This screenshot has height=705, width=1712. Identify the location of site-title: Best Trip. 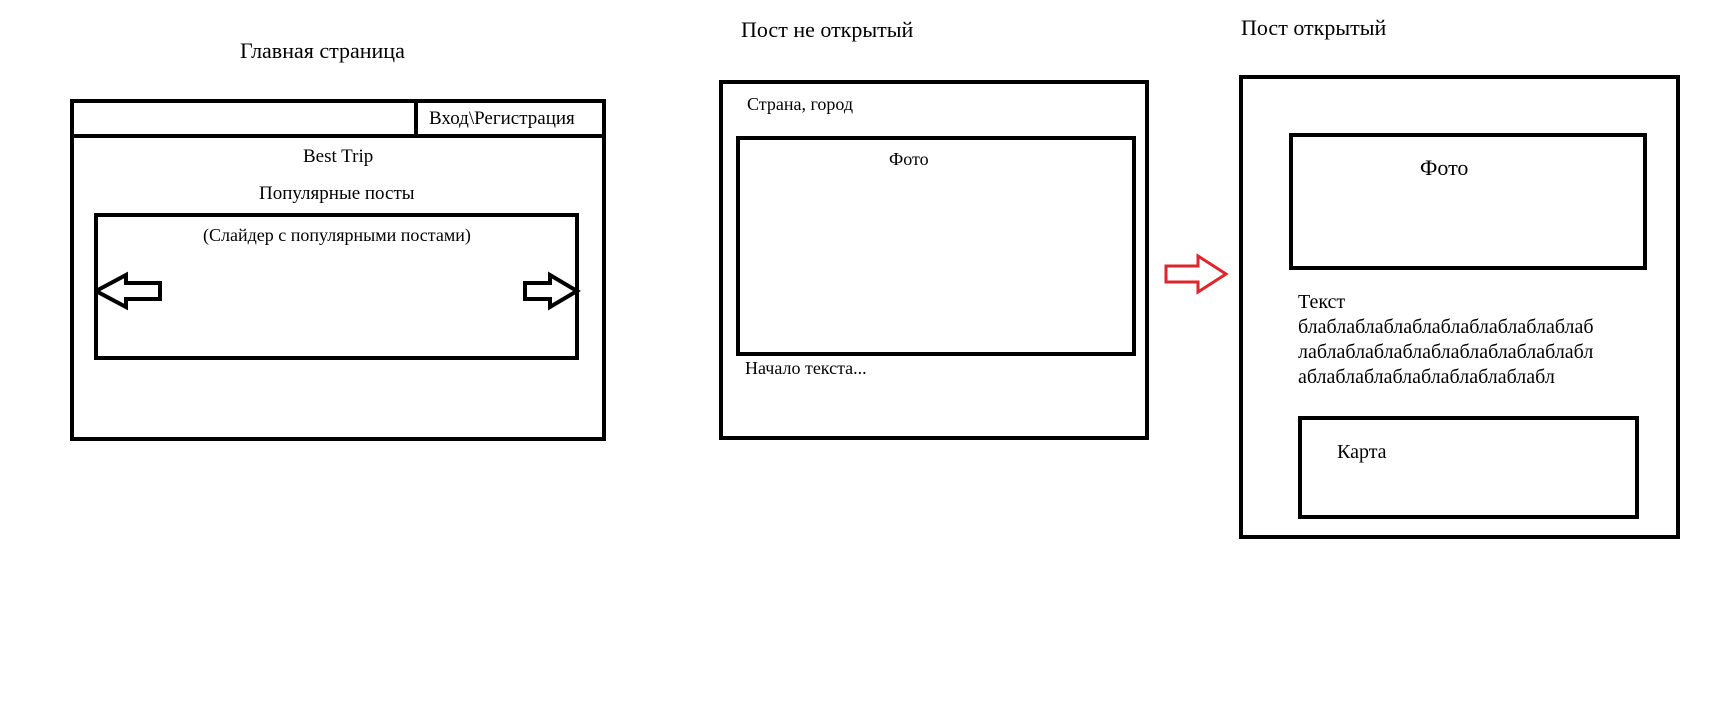
(338, 156).